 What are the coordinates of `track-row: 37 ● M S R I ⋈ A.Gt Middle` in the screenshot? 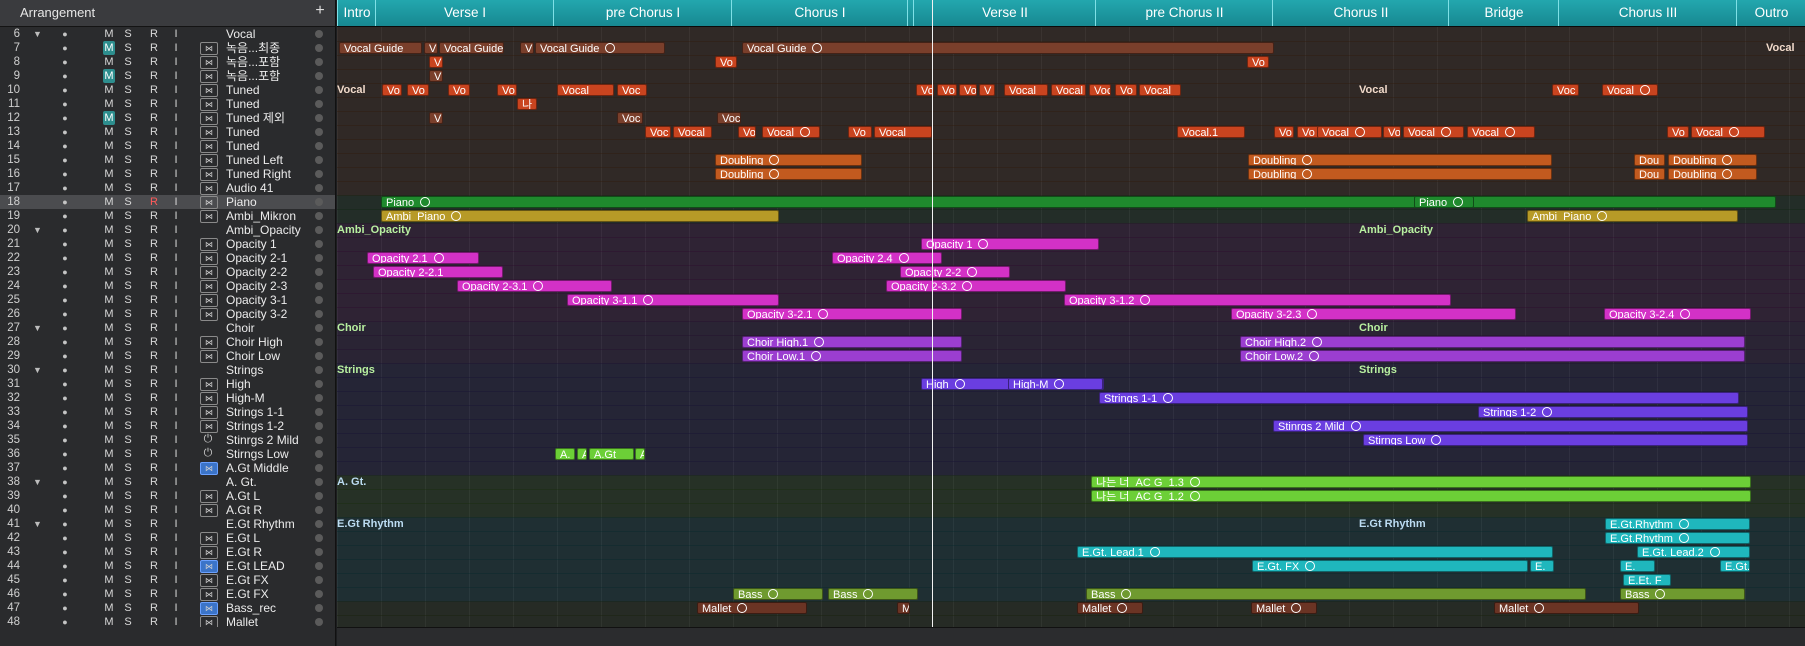 It's located at (167, 468).